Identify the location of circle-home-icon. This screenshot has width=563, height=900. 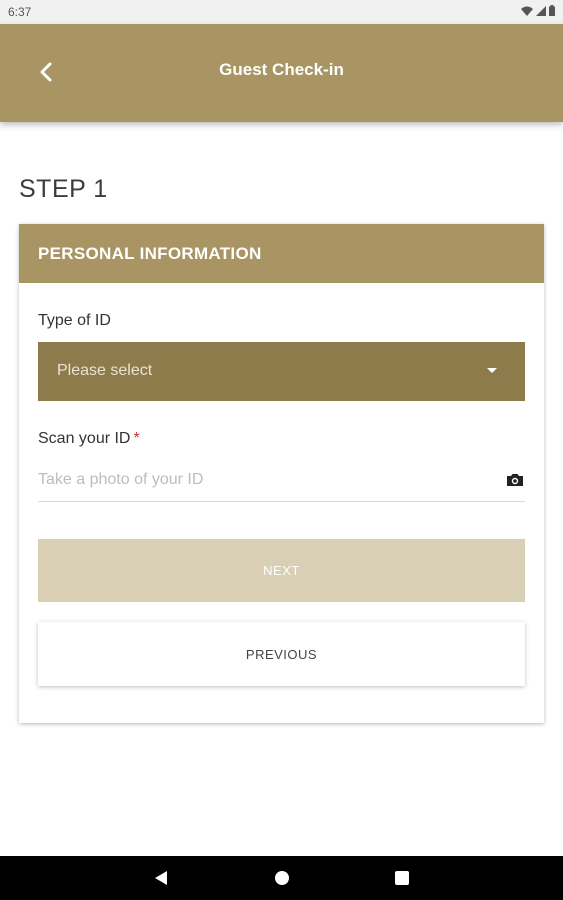
(282, 878).